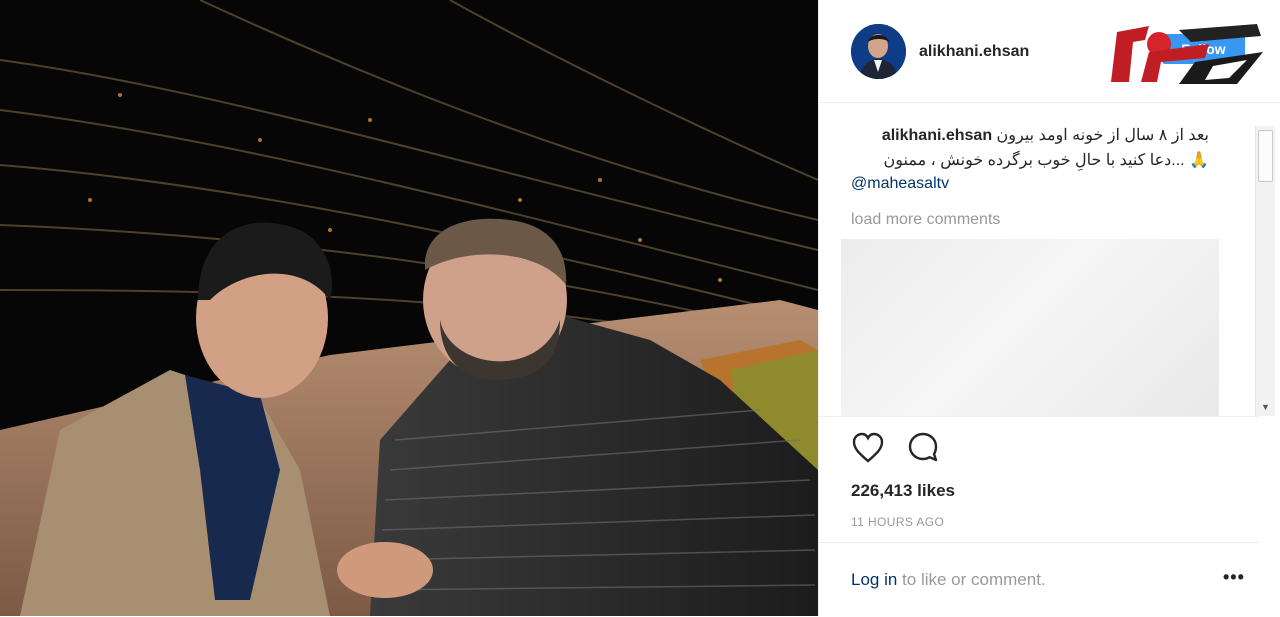 The width and height of the screenshot is (1280, 617). I want to click on more-options-icon: •••, so click(1234, 577).